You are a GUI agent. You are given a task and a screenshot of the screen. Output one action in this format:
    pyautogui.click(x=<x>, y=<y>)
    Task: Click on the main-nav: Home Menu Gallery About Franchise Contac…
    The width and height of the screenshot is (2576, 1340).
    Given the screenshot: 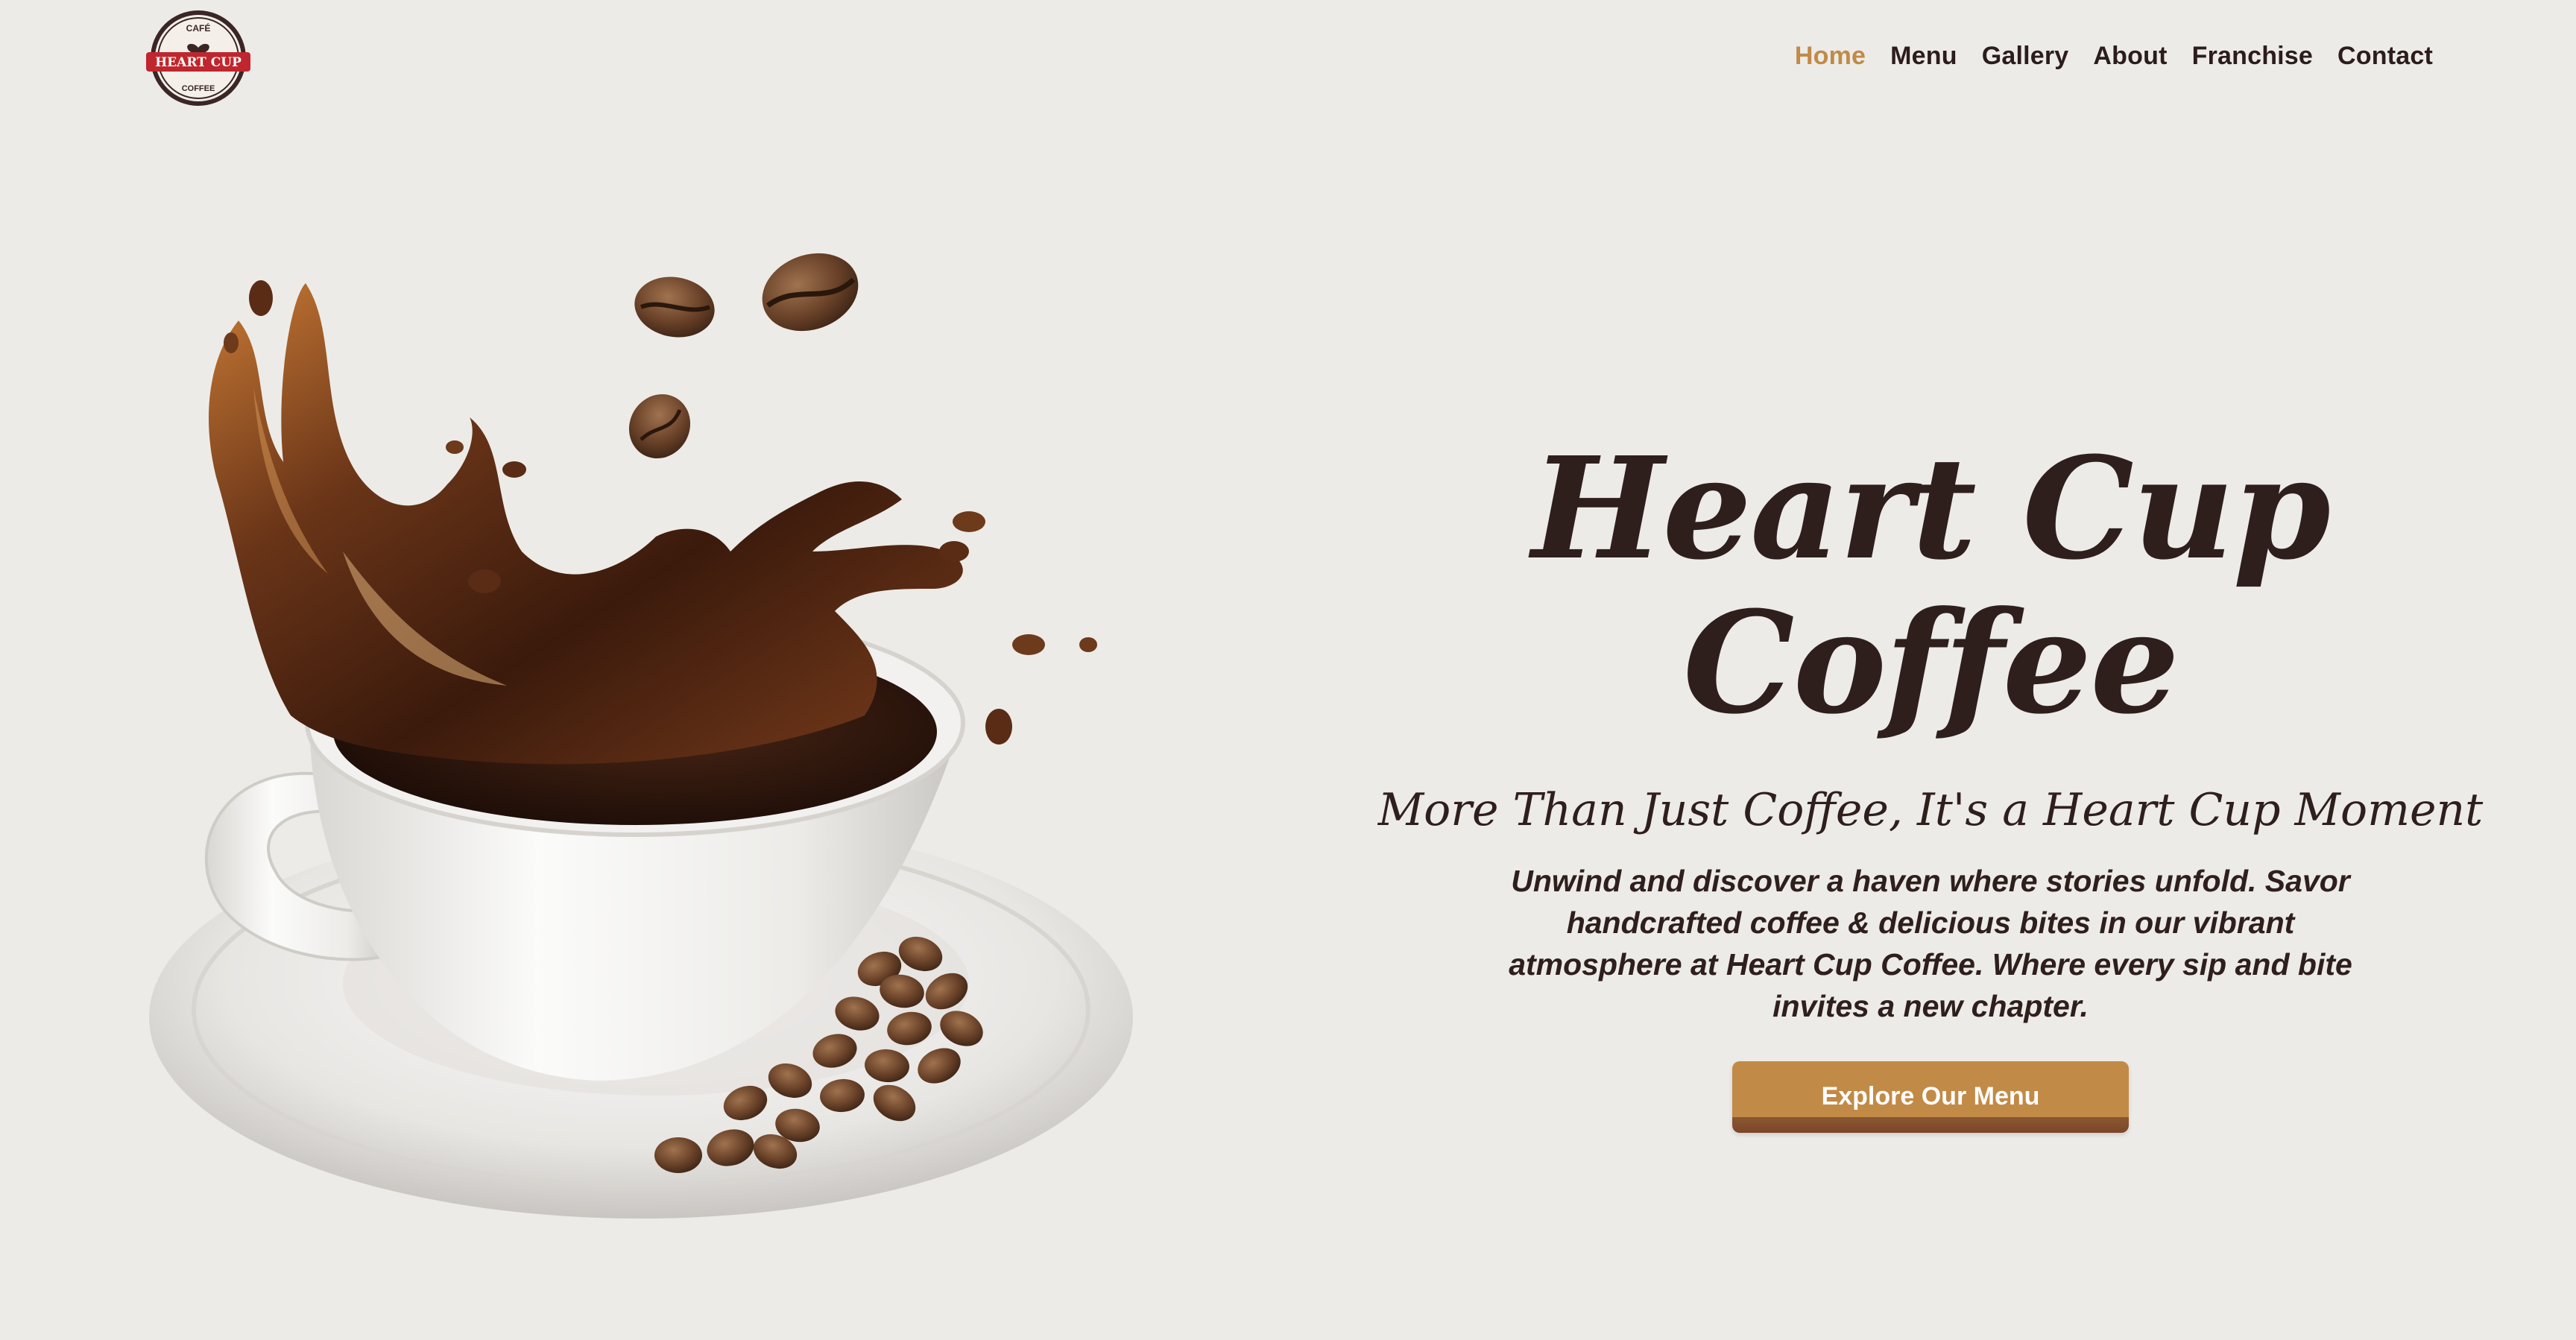 What is the action you would take?
    pyautogui.click(x=2114, y=57)
    